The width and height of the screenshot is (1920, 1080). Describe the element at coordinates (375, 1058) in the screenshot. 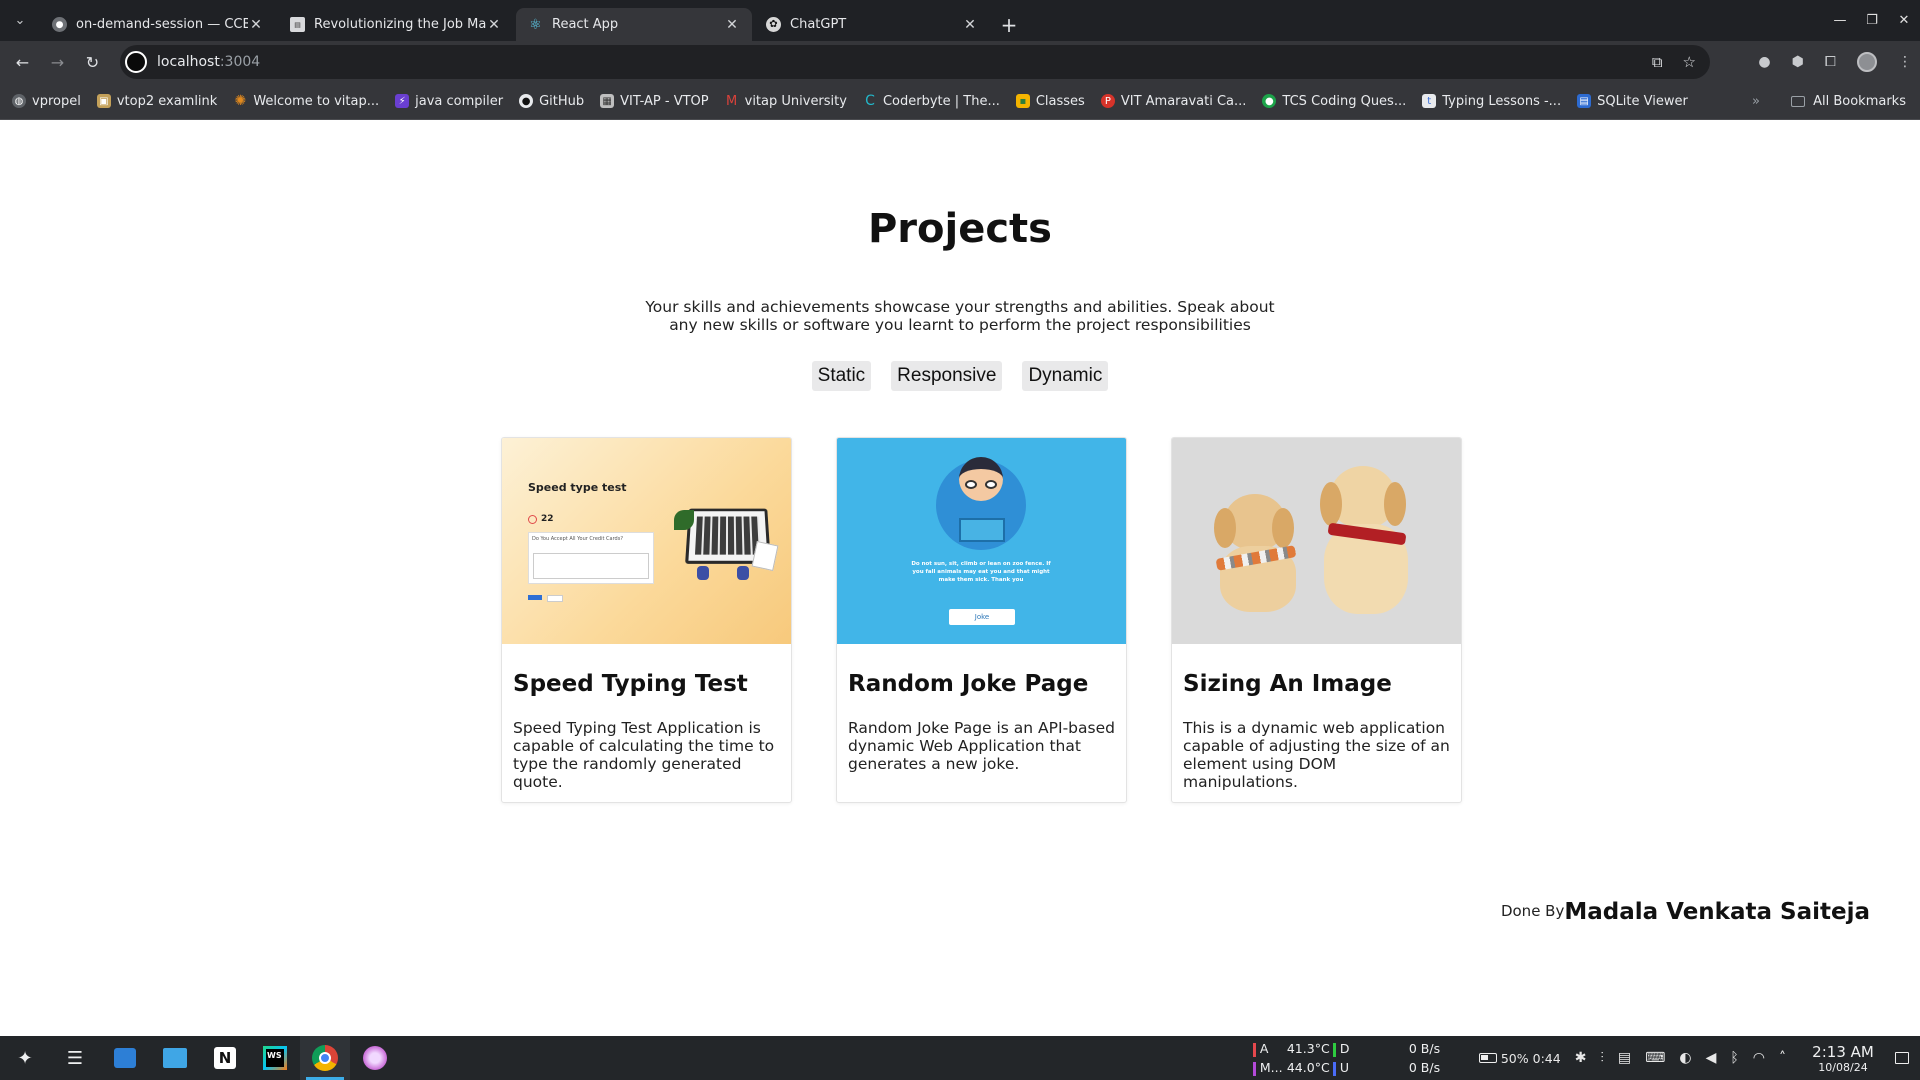

I see `screen-recorder-icon` at that location.